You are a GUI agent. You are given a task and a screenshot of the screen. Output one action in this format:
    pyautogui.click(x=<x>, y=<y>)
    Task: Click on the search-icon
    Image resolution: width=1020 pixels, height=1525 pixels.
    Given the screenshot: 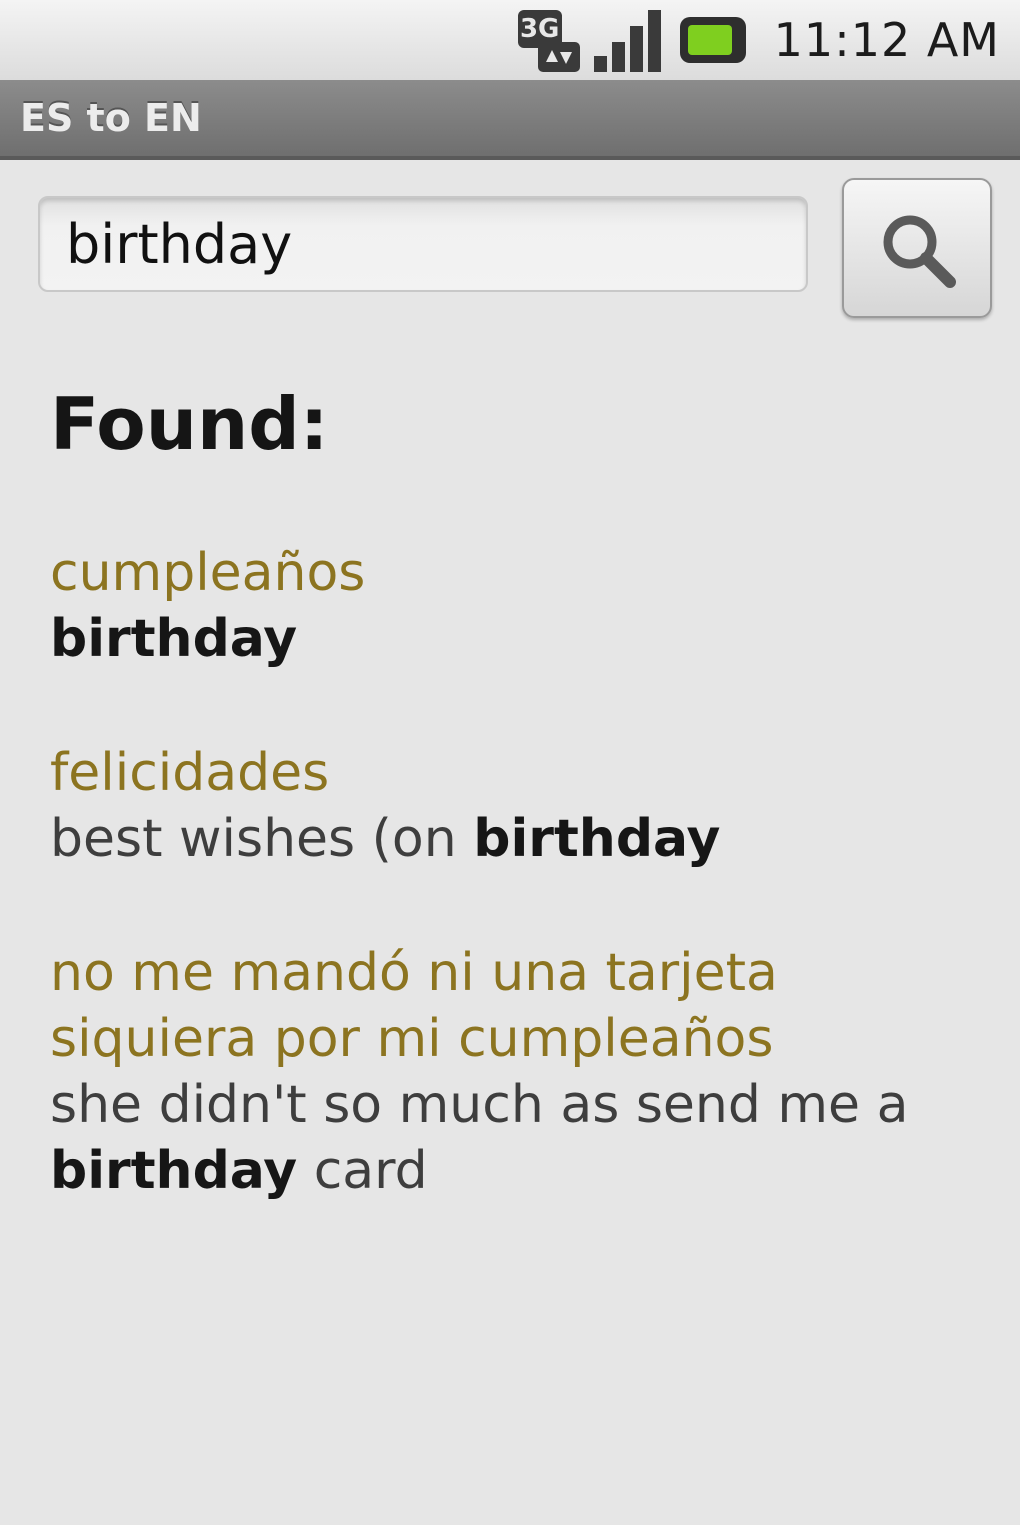 What is the action you would take?
    pyautogui.click(x=919, y=251)
    